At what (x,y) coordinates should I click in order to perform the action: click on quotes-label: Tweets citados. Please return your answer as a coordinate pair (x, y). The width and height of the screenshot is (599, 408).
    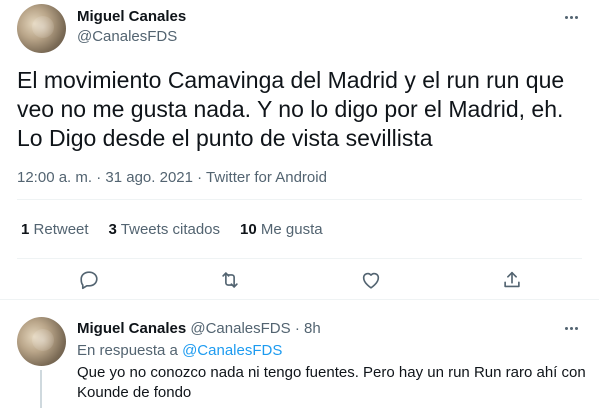
    Looking at the image, I should click on (170, 229).